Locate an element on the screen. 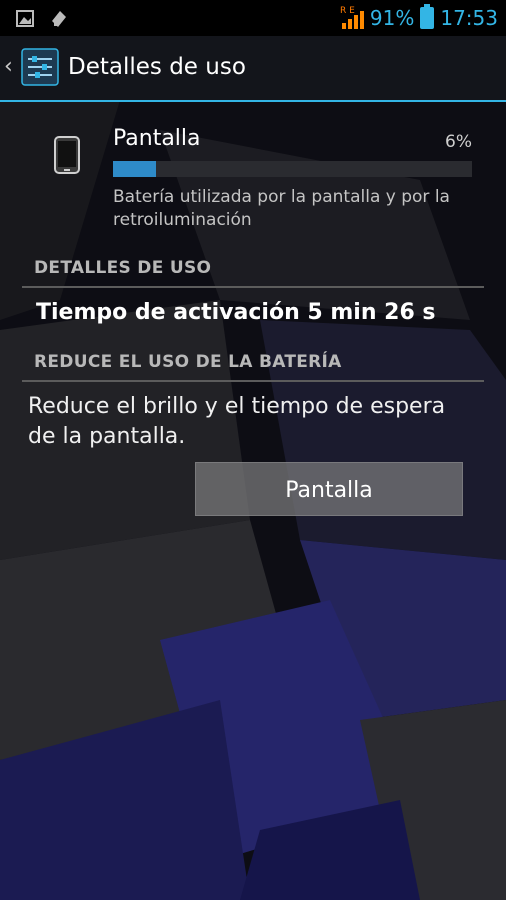 The height and width of the screenshot is (900, 506). clock: 17:53 is located at coordinates (469, 18).